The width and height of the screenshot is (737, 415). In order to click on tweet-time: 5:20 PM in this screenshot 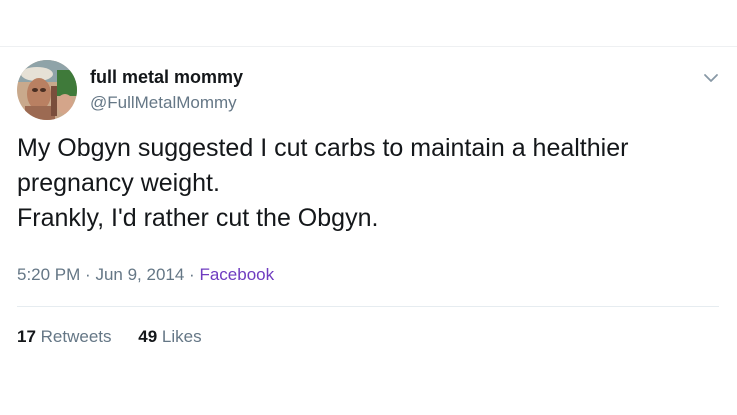, I will do `click(48, 274)`.